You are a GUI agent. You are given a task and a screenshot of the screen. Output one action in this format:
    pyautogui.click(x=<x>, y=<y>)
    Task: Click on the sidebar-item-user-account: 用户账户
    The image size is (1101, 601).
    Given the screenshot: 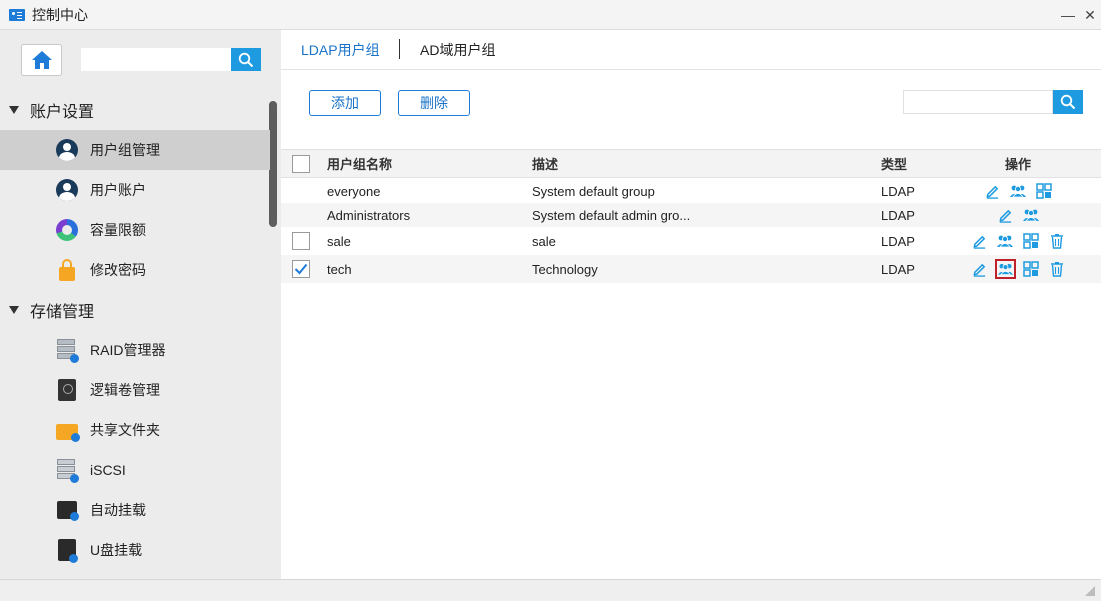 What is the action you would take?
    pyautogui.click(x=135, y=190)
    